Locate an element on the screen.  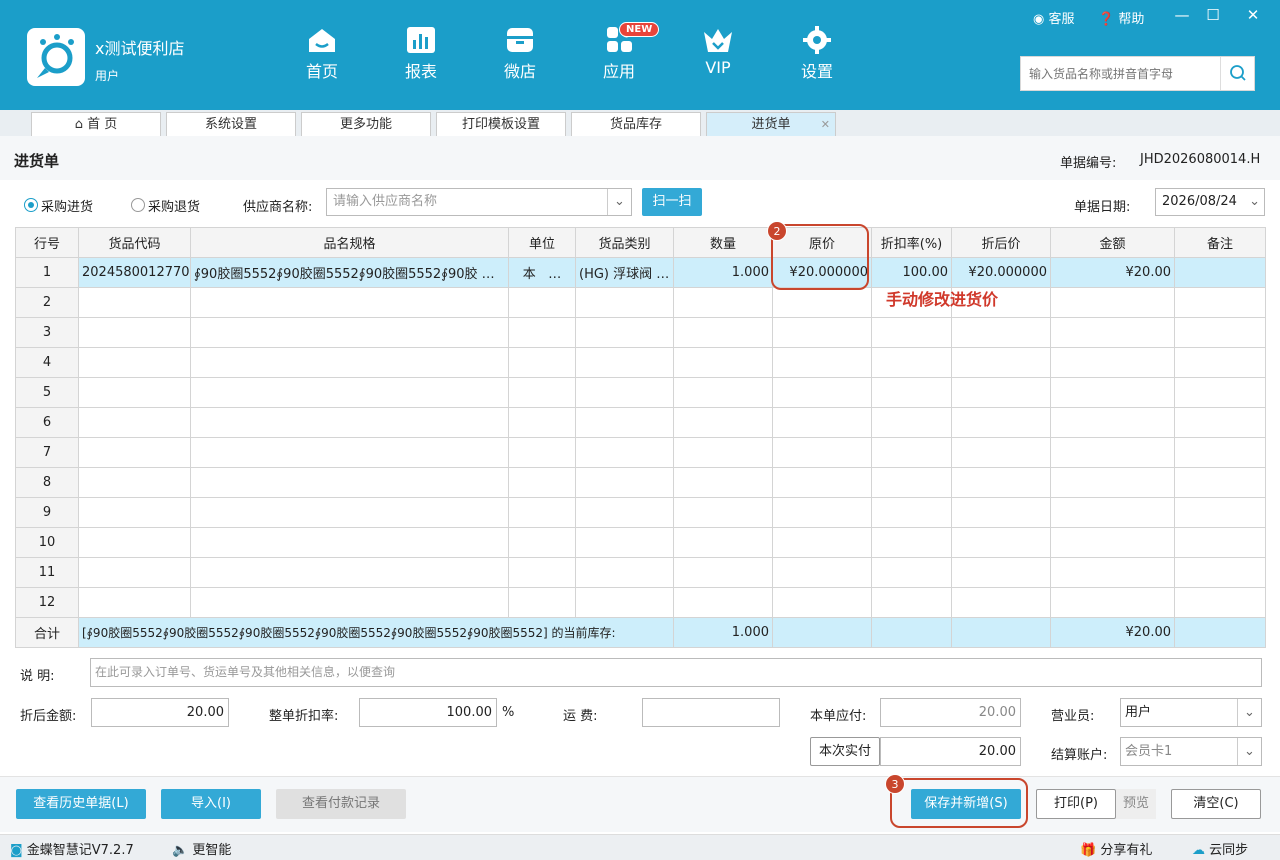
nav-report: 报表 is located at coordinates (421, 56).